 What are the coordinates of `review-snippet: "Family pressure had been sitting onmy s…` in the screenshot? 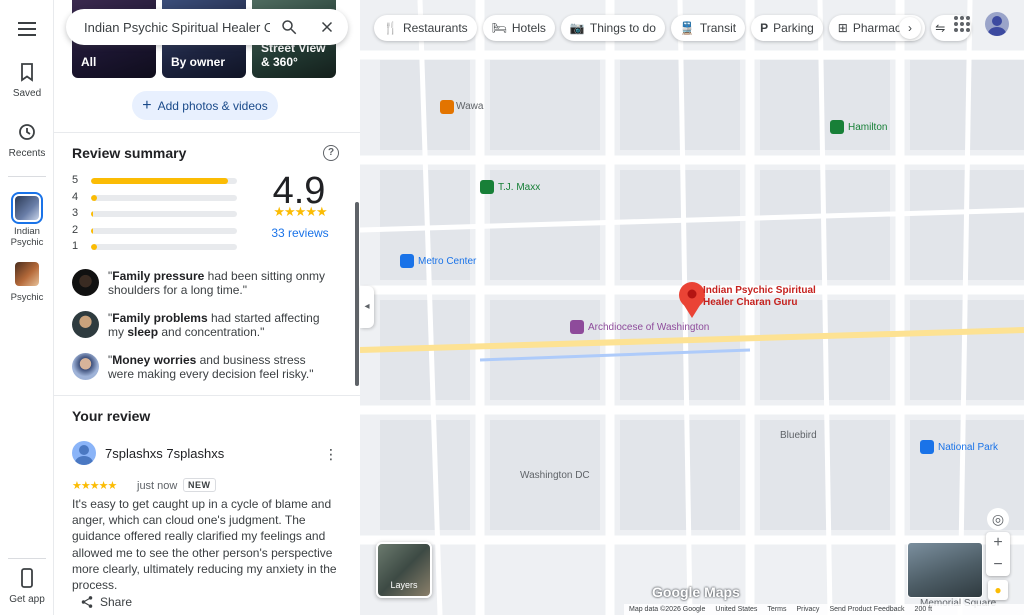 It's located at (207, 286).